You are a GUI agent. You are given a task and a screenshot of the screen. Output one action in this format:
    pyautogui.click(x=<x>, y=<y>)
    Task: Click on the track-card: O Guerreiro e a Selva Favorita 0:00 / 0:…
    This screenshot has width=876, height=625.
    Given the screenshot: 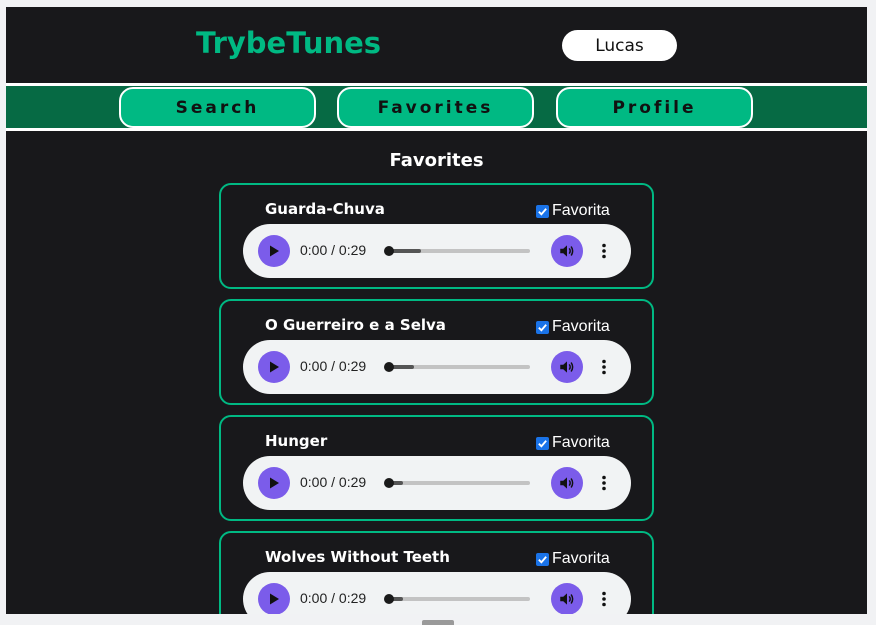 What is the action you would take?
    pyautogui.click(x=436, y=352)
    